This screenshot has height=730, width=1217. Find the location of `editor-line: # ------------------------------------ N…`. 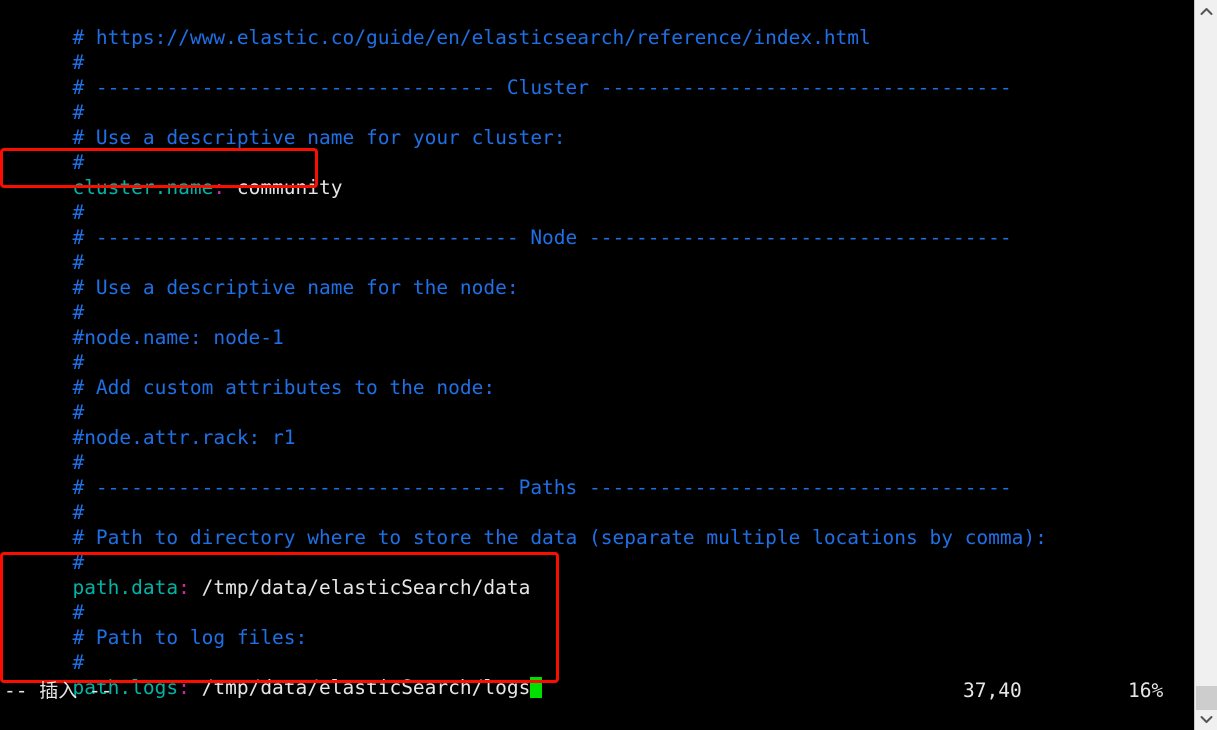

editor-line: # ------------------------------------ N… is located at coordinates (597, 224).